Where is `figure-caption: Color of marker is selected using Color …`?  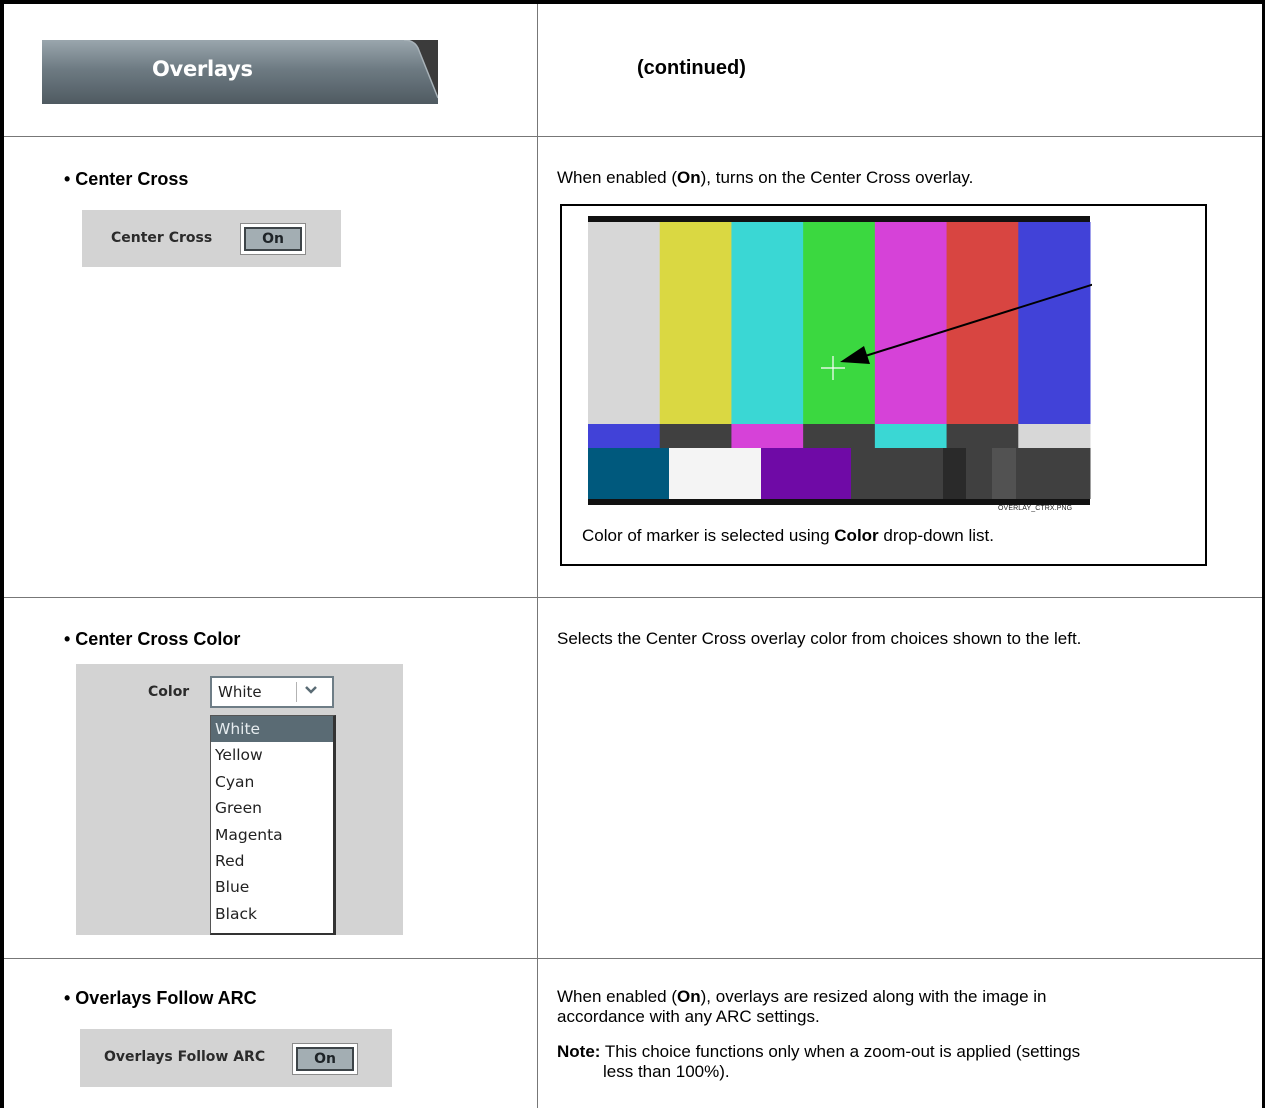
figure-caption: Color of marker is selected using Color … is located at coordinates (788, 536).